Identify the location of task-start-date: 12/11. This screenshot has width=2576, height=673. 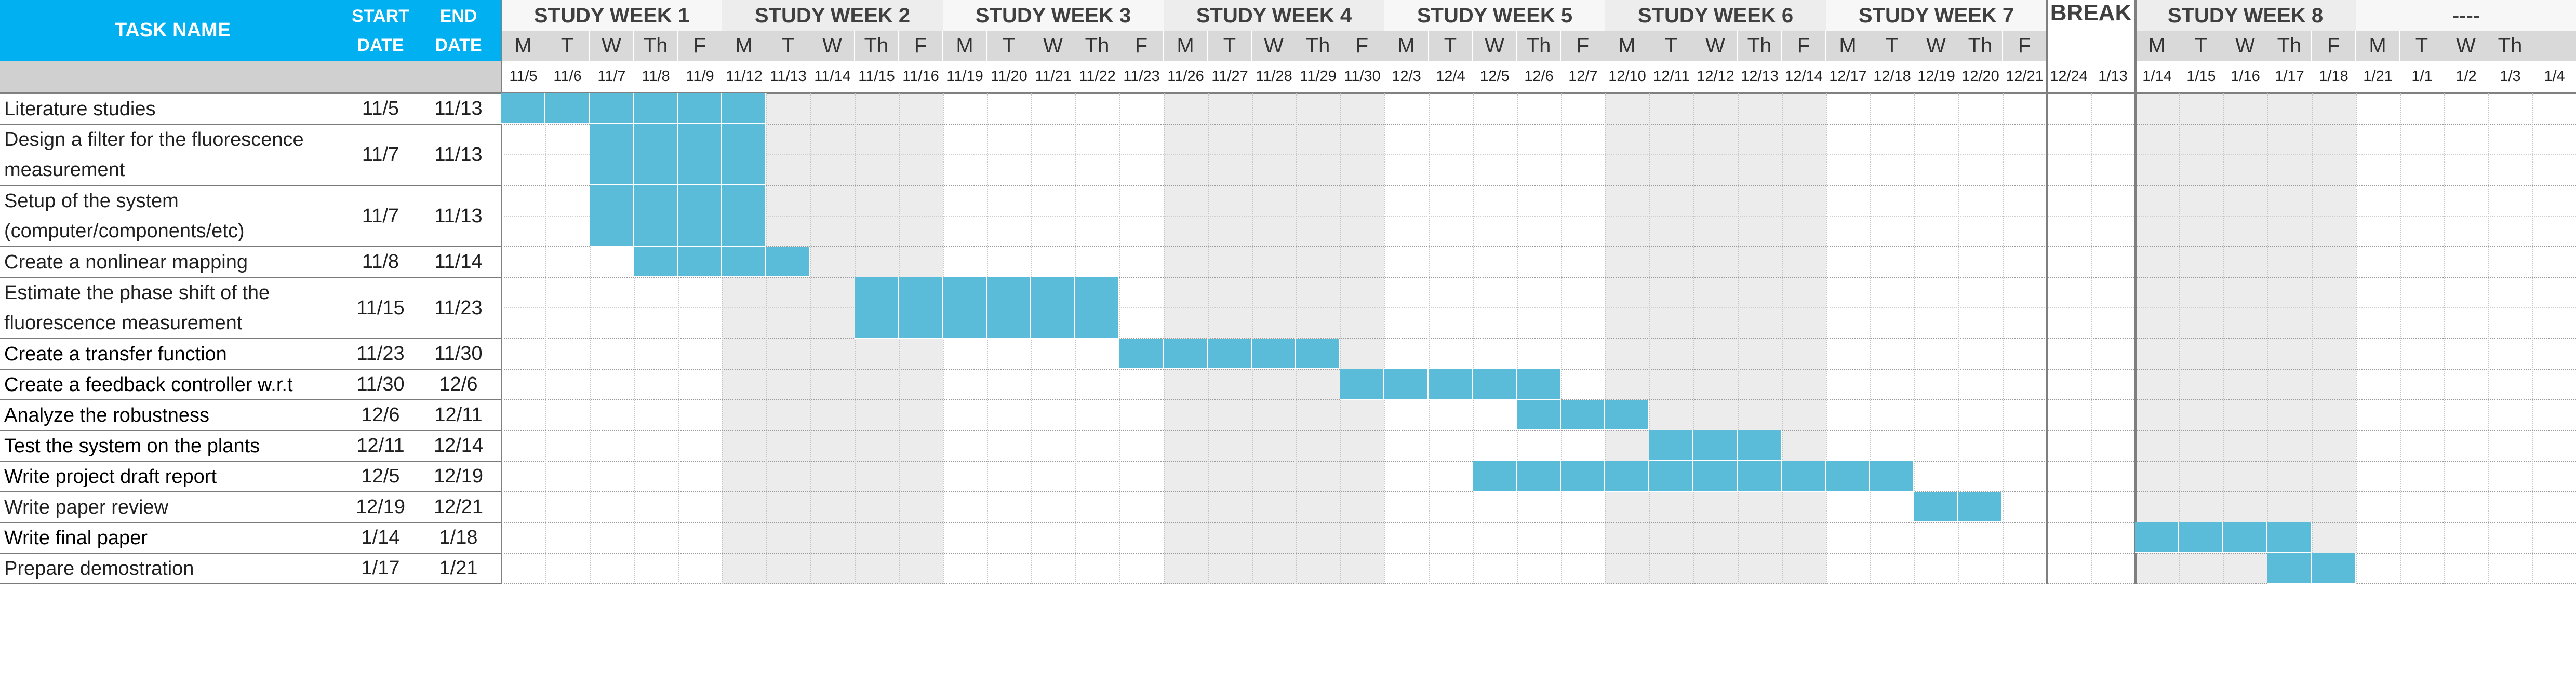
(380, 445).